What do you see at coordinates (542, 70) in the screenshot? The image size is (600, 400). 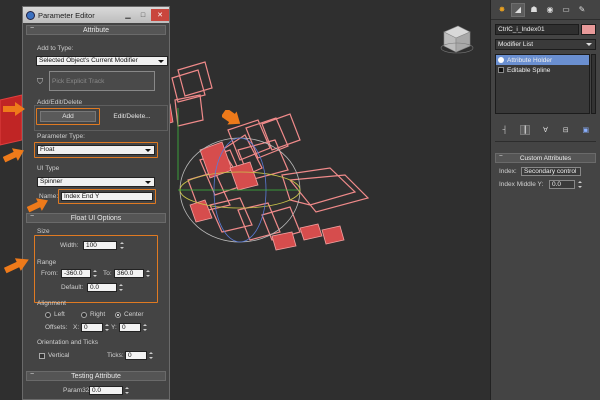 I see `stack-item-editable-spline: Editable Spline` at bounding box center [542, 70].